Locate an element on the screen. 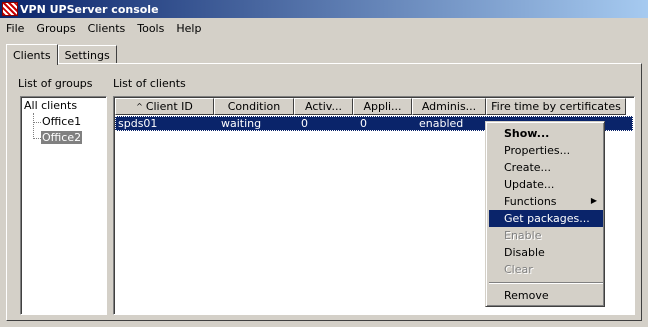 The height and width of the screenshot is (327, 648). menu-help: Help is located at coordinates (188, 28).